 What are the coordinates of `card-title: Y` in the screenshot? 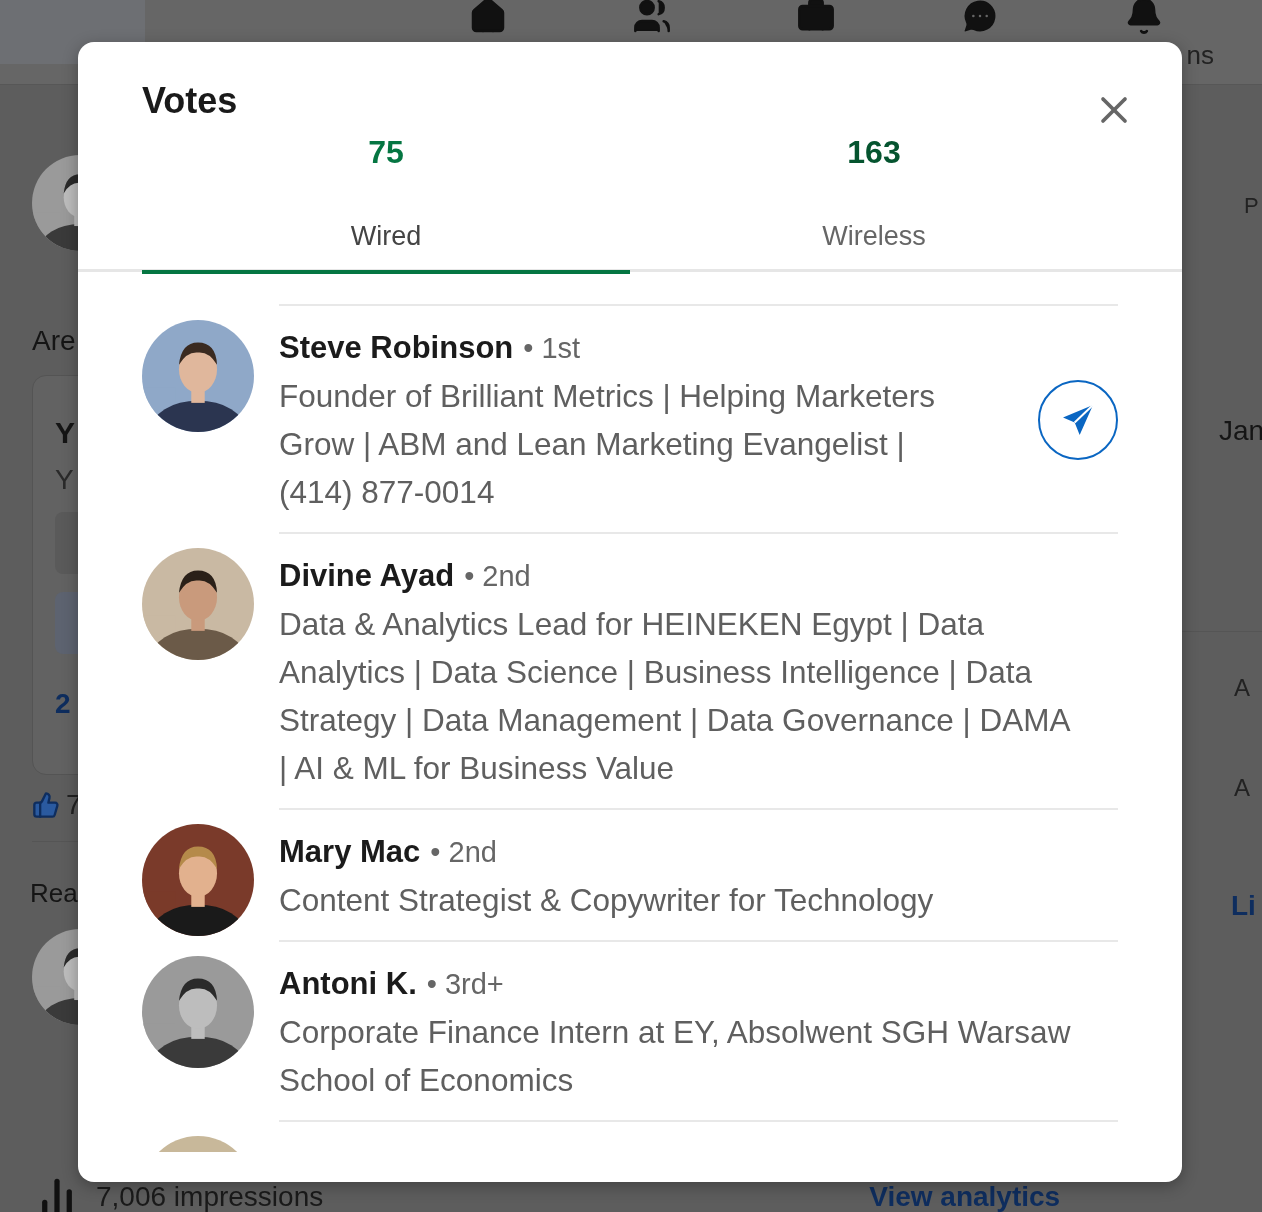 It's located at (65, 433).